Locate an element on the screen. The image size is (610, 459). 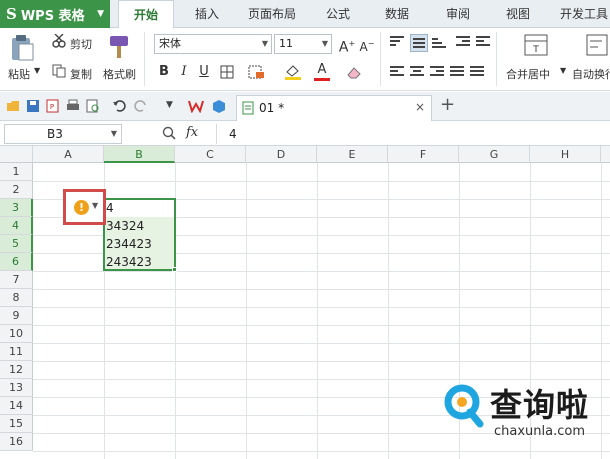
font-name-select: 宋体 ▼ is located at coordinates (213, 44).